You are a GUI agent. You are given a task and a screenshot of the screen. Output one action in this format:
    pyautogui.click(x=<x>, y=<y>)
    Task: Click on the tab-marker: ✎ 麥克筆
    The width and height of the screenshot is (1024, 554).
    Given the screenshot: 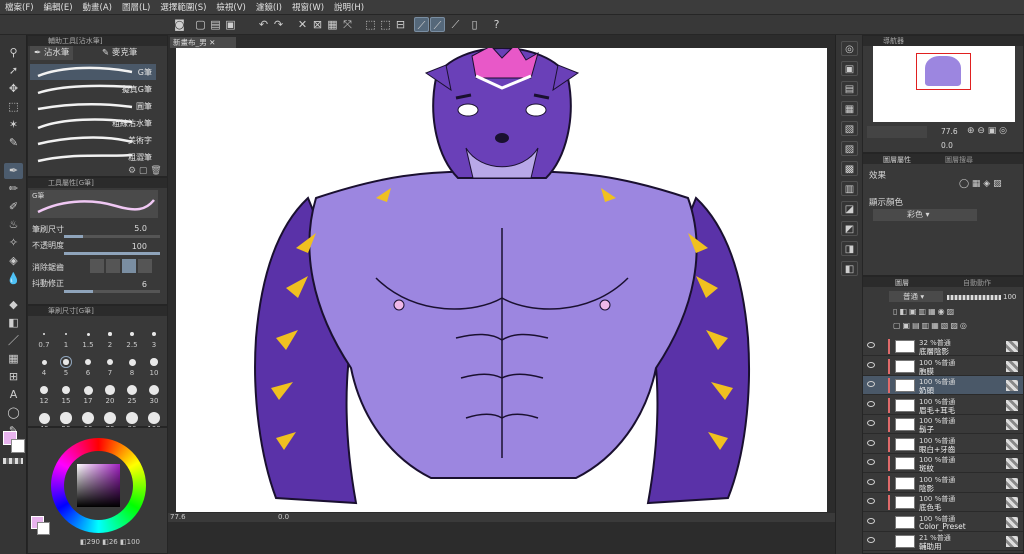 What is the action you would take?
    pyautogui.click(x=119, y=53)
    